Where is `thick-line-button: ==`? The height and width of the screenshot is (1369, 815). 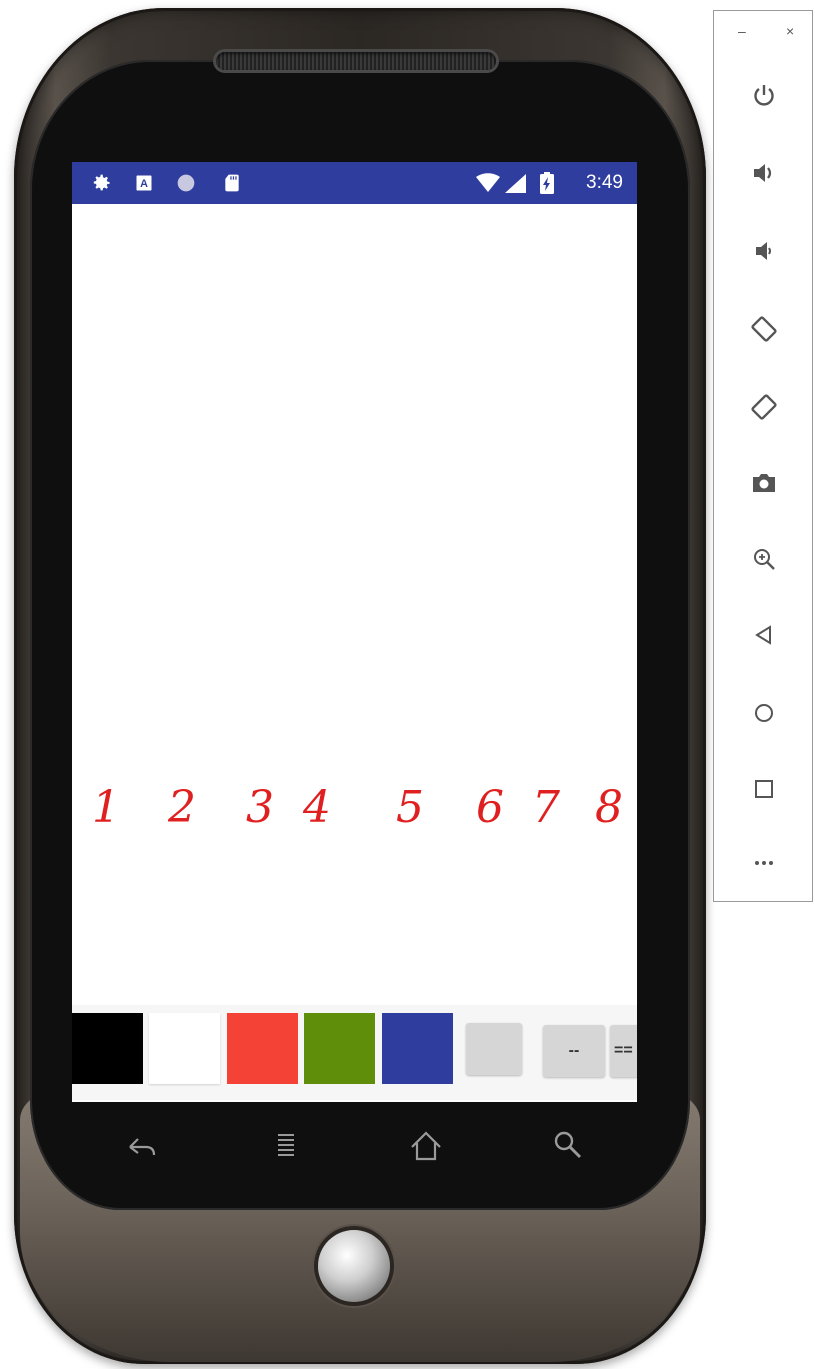 thick-line-button: == is located at coordinates (623, 1051).